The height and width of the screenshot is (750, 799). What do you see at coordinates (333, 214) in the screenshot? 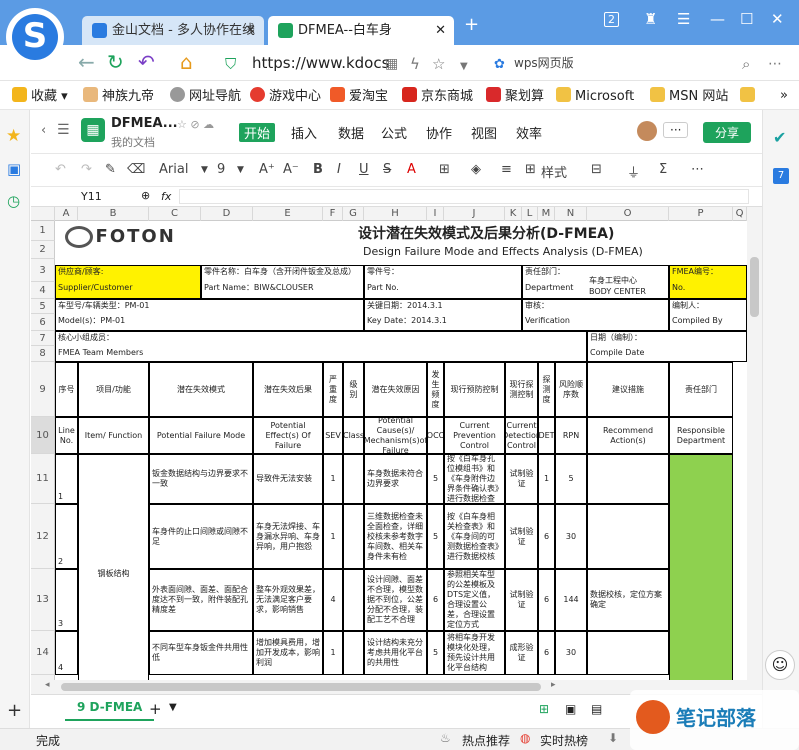
I see `col-header: F` at bounding box center [333, 214].